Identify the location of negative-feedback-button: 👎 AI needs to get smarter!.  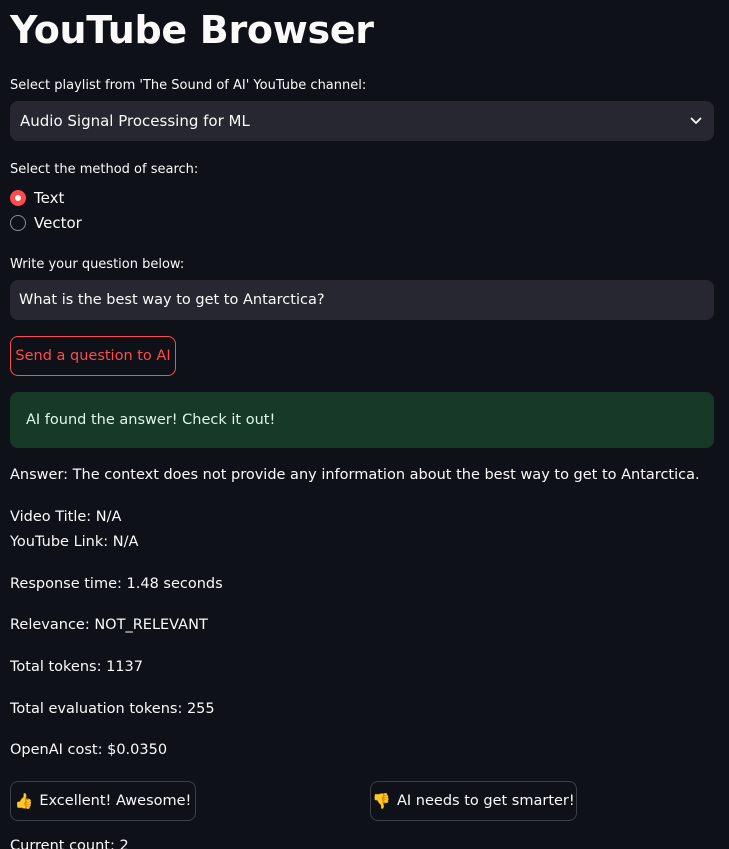
(473, 801).